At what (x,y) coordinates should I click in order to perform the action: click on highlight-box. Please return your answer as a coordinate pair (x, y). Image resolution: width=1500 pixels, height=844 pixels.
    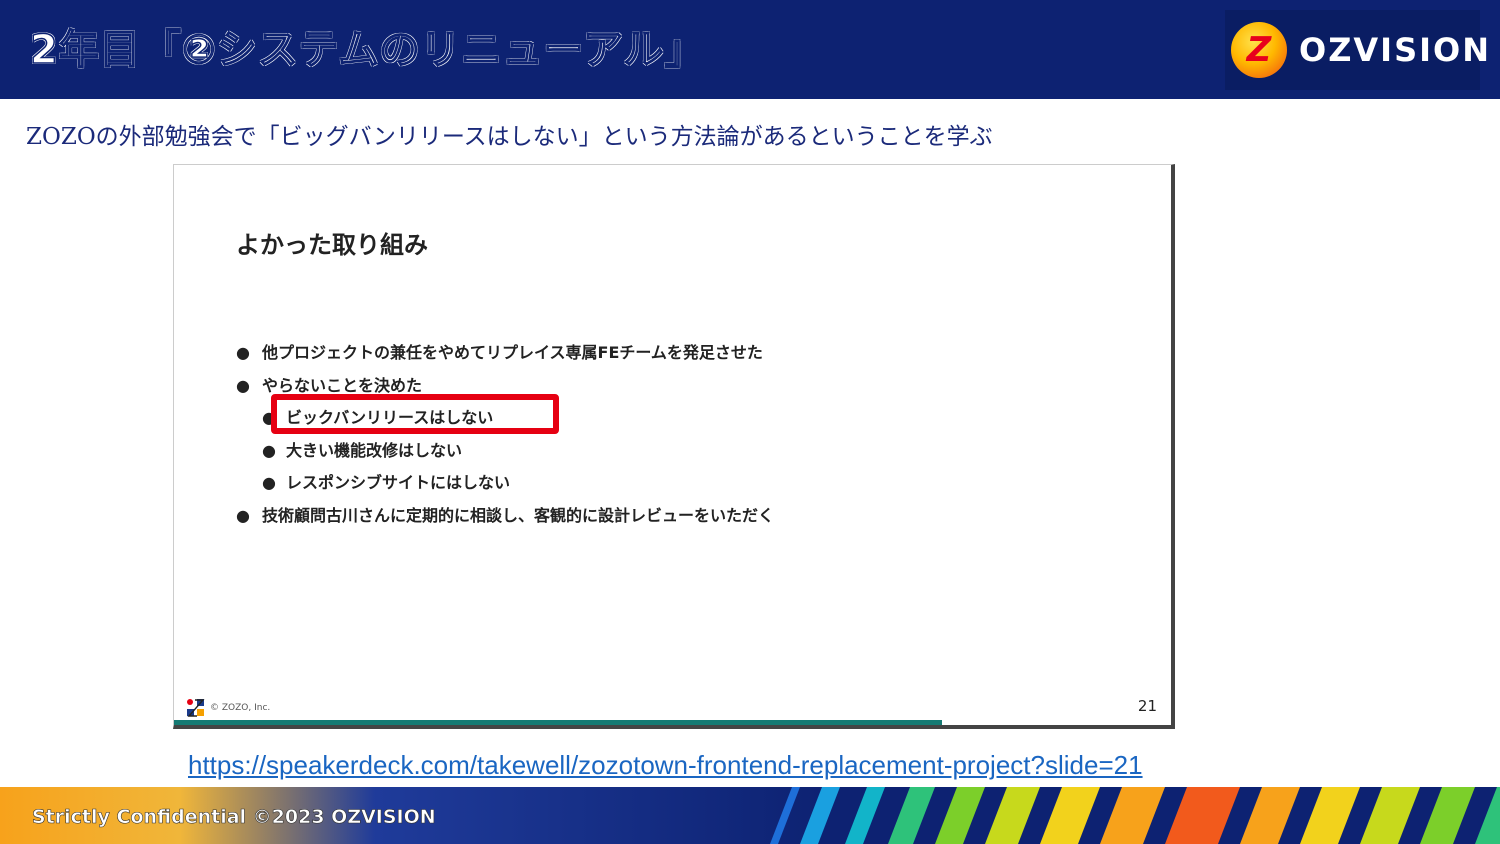
    Looking at the image, I should click on (415, 414).